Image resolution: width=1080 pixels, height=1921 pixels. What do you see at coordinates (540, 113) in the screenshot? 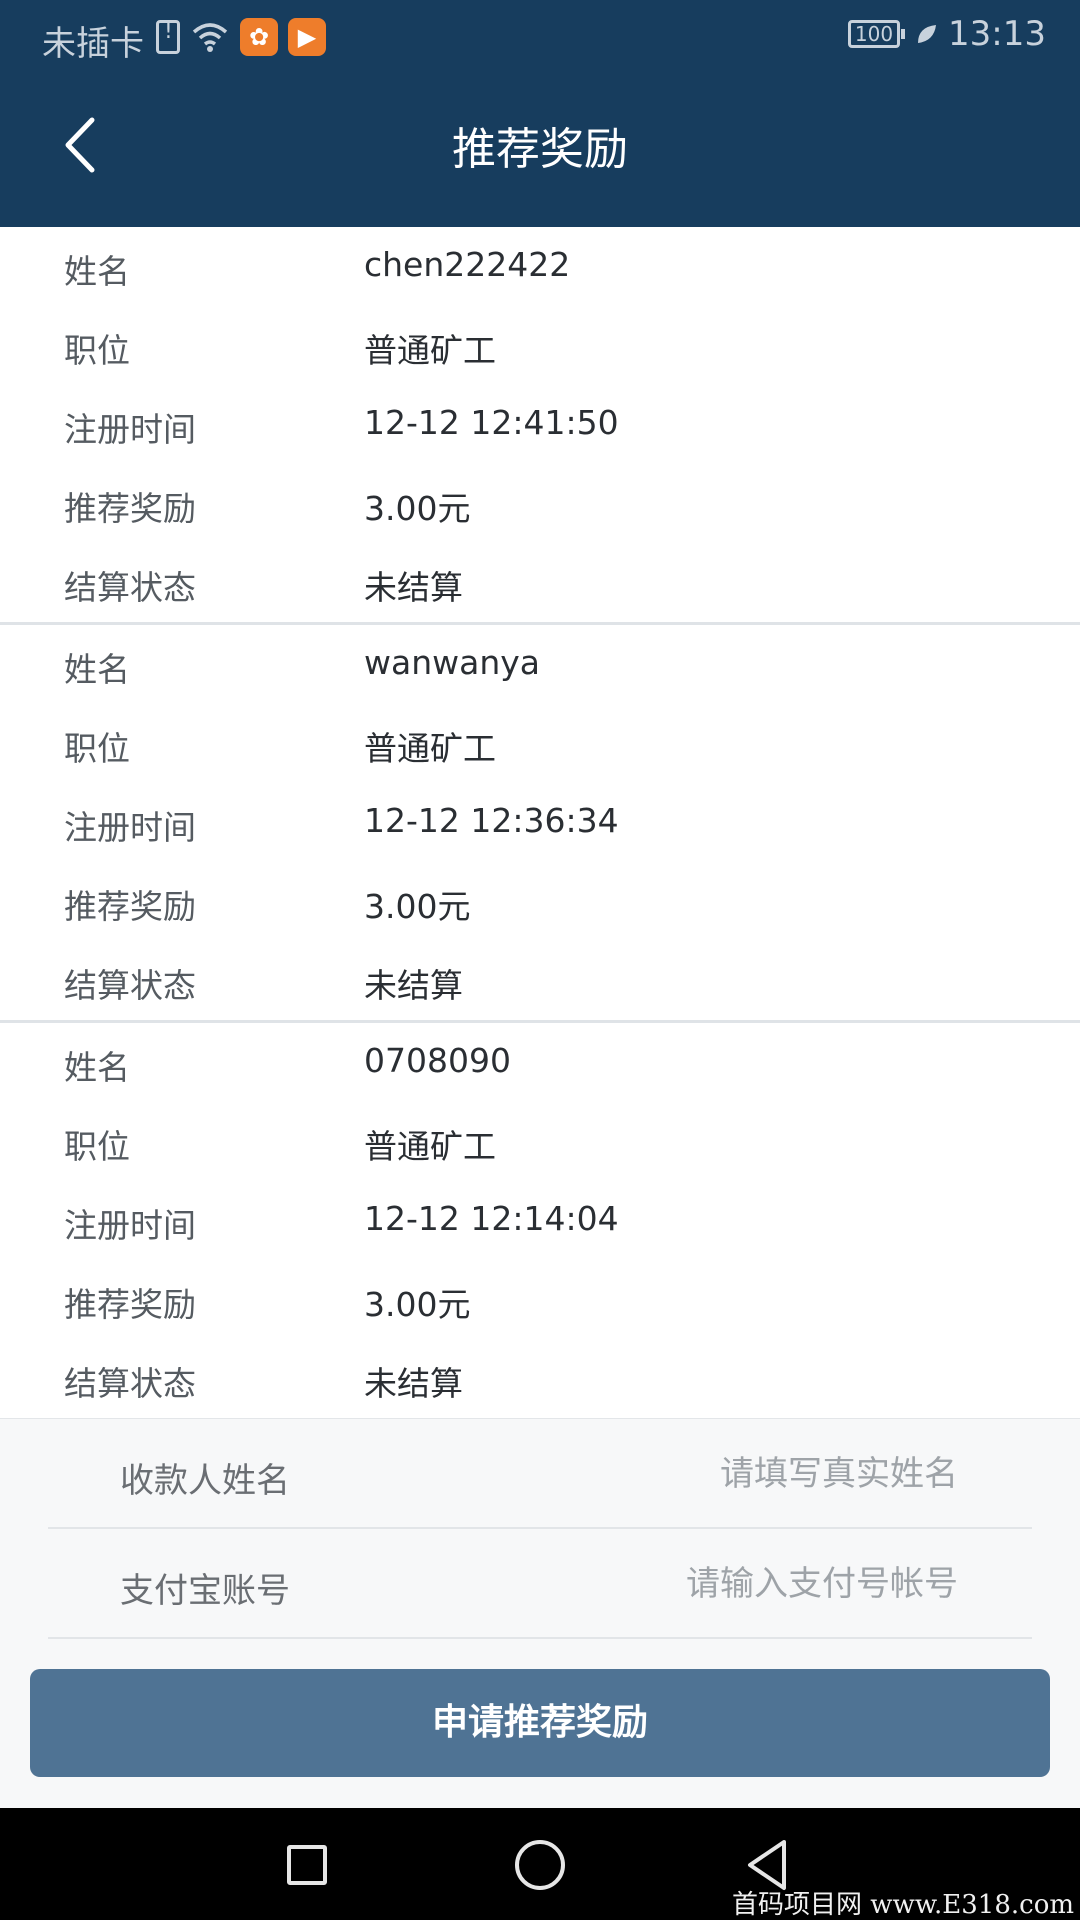
I see `app-header: 未插卡 ✿ ▶ 100 13:13 推荐奖励` at bounding box center [540, 113].